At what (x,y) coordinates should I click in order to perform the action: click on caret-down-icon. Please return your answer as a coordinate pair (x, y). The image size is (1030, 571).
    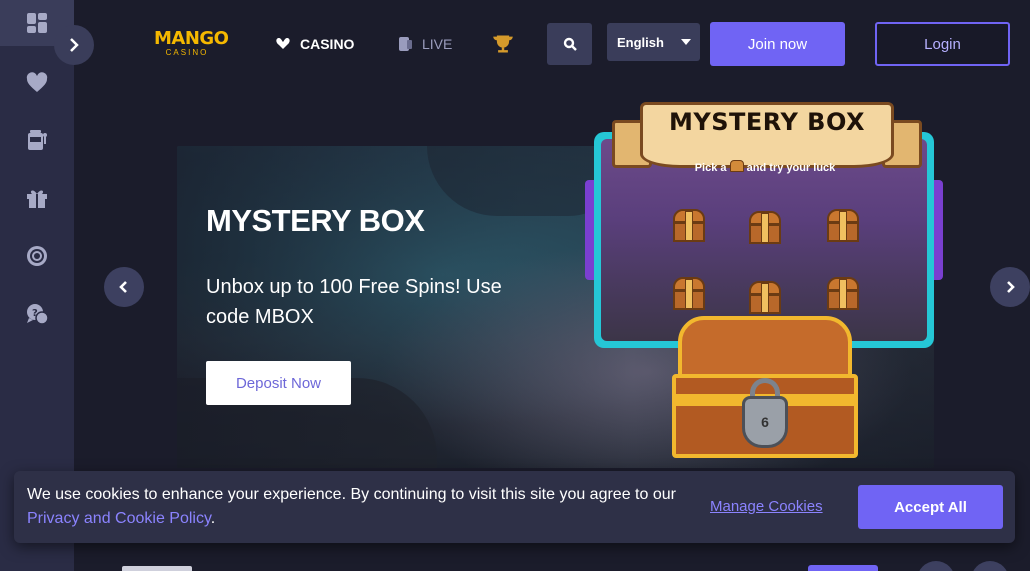
    Looking at the image, I should click on (686, 42).